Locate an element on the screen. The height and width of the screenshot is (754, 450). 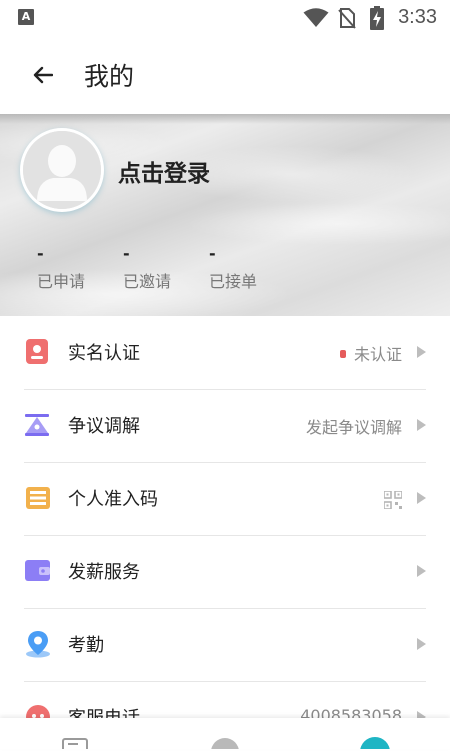
app-bar: 我的 is located at coordinates (225, 75).